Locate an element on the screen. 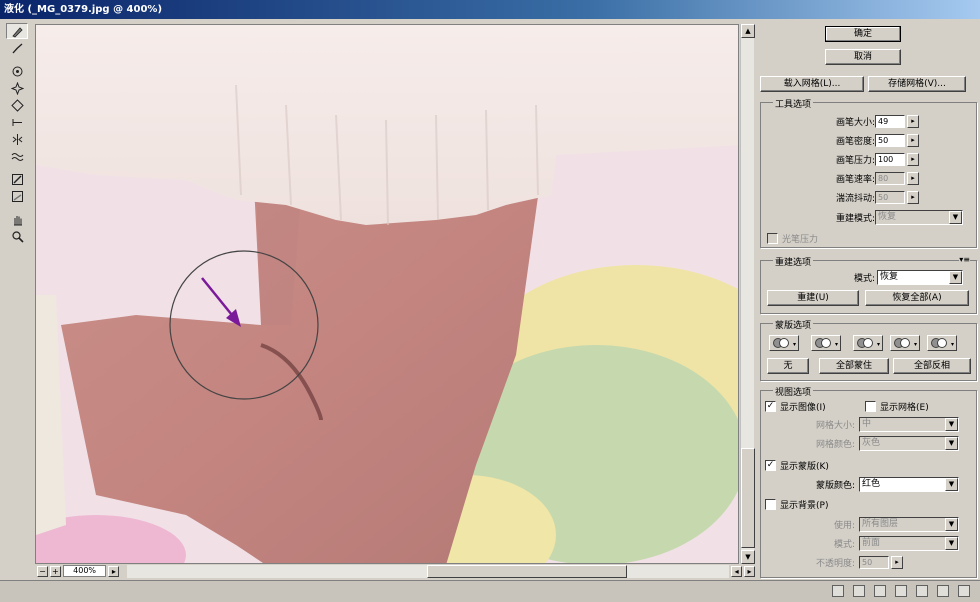 This screenshot has width=980, height=602. show-image-label: 显示图像(I) is located at coordinates (803, 407).